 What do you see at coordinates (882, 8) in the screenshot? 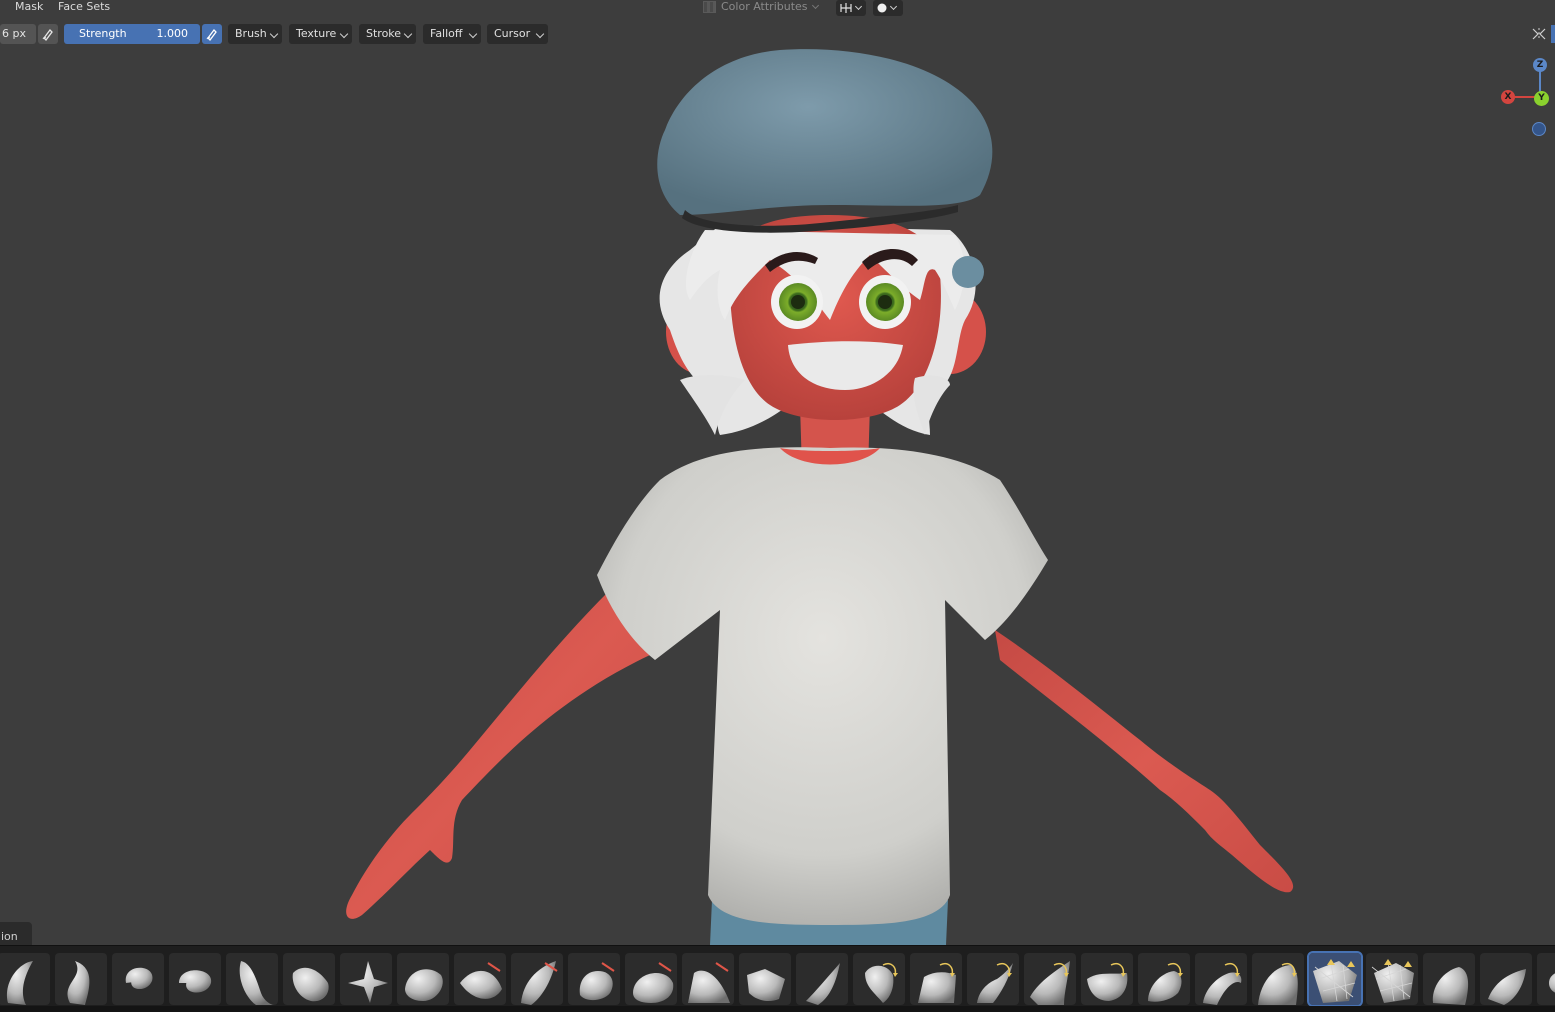
I see `sphere-icon` at bounding box center [882, 8].